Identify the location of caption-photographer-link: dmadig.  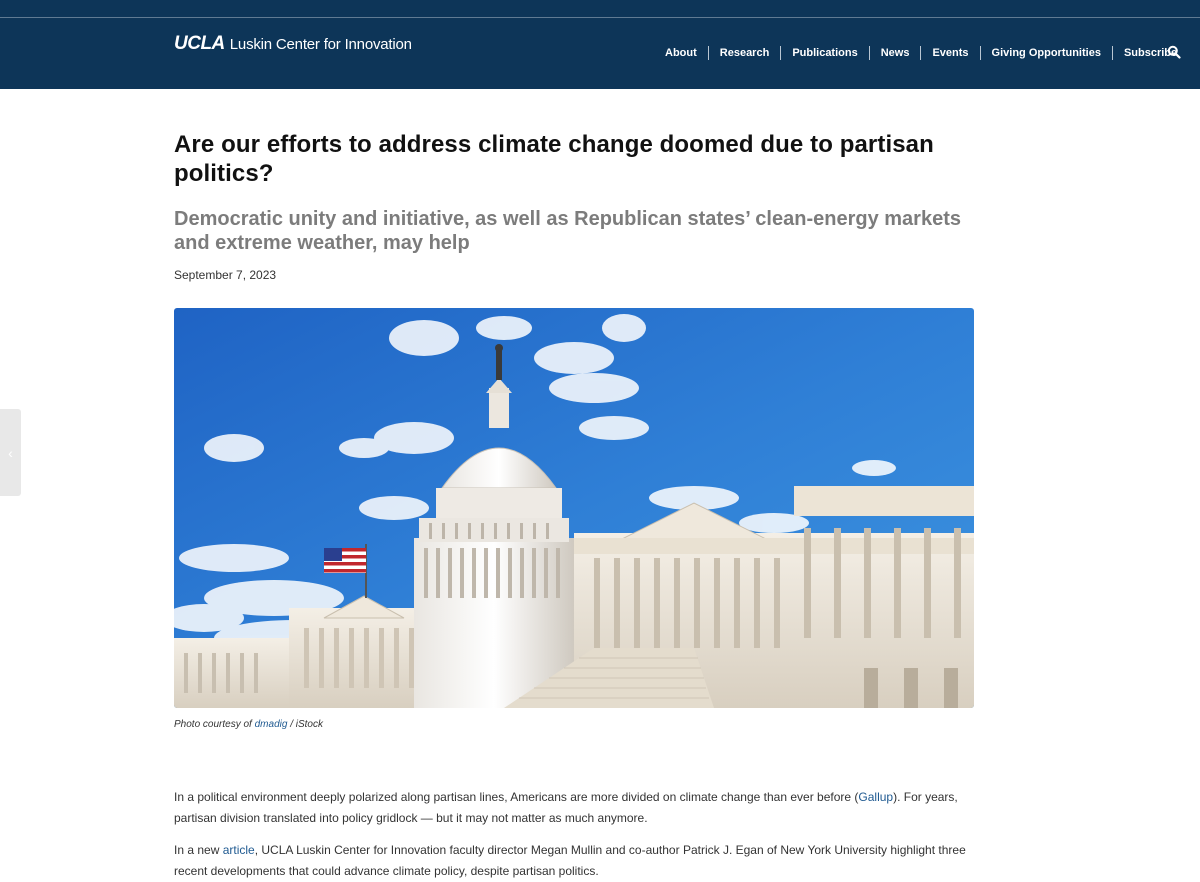
(271, 724).